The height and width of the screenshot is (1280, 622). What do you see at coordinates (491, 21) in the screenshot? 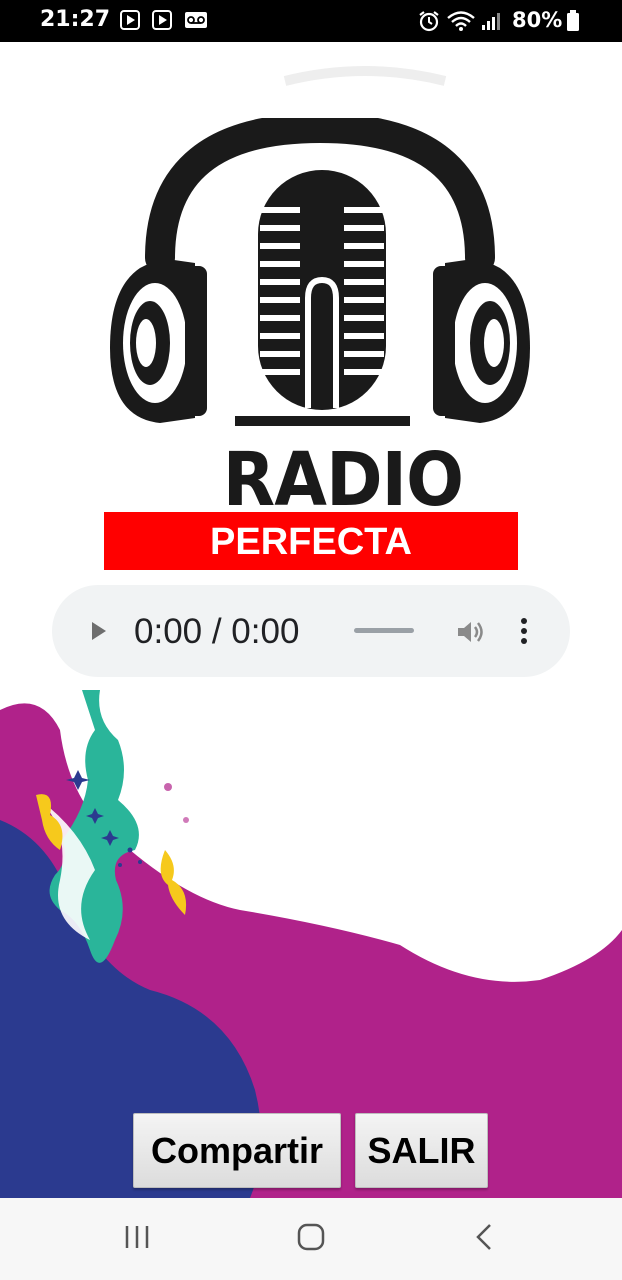
I see `signal-icon` at bounding box center [491, 21].